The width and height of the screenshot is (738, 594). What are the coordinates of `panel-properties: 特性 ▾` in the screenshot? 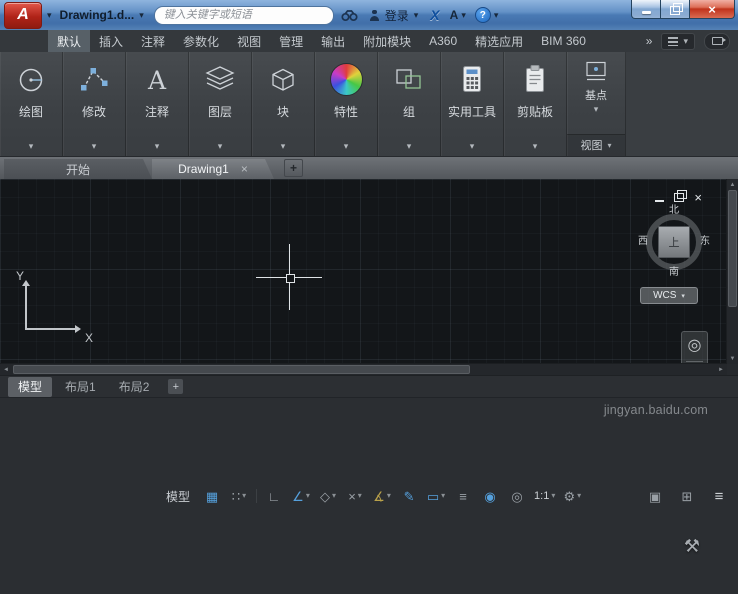 It's located at (346, 104).